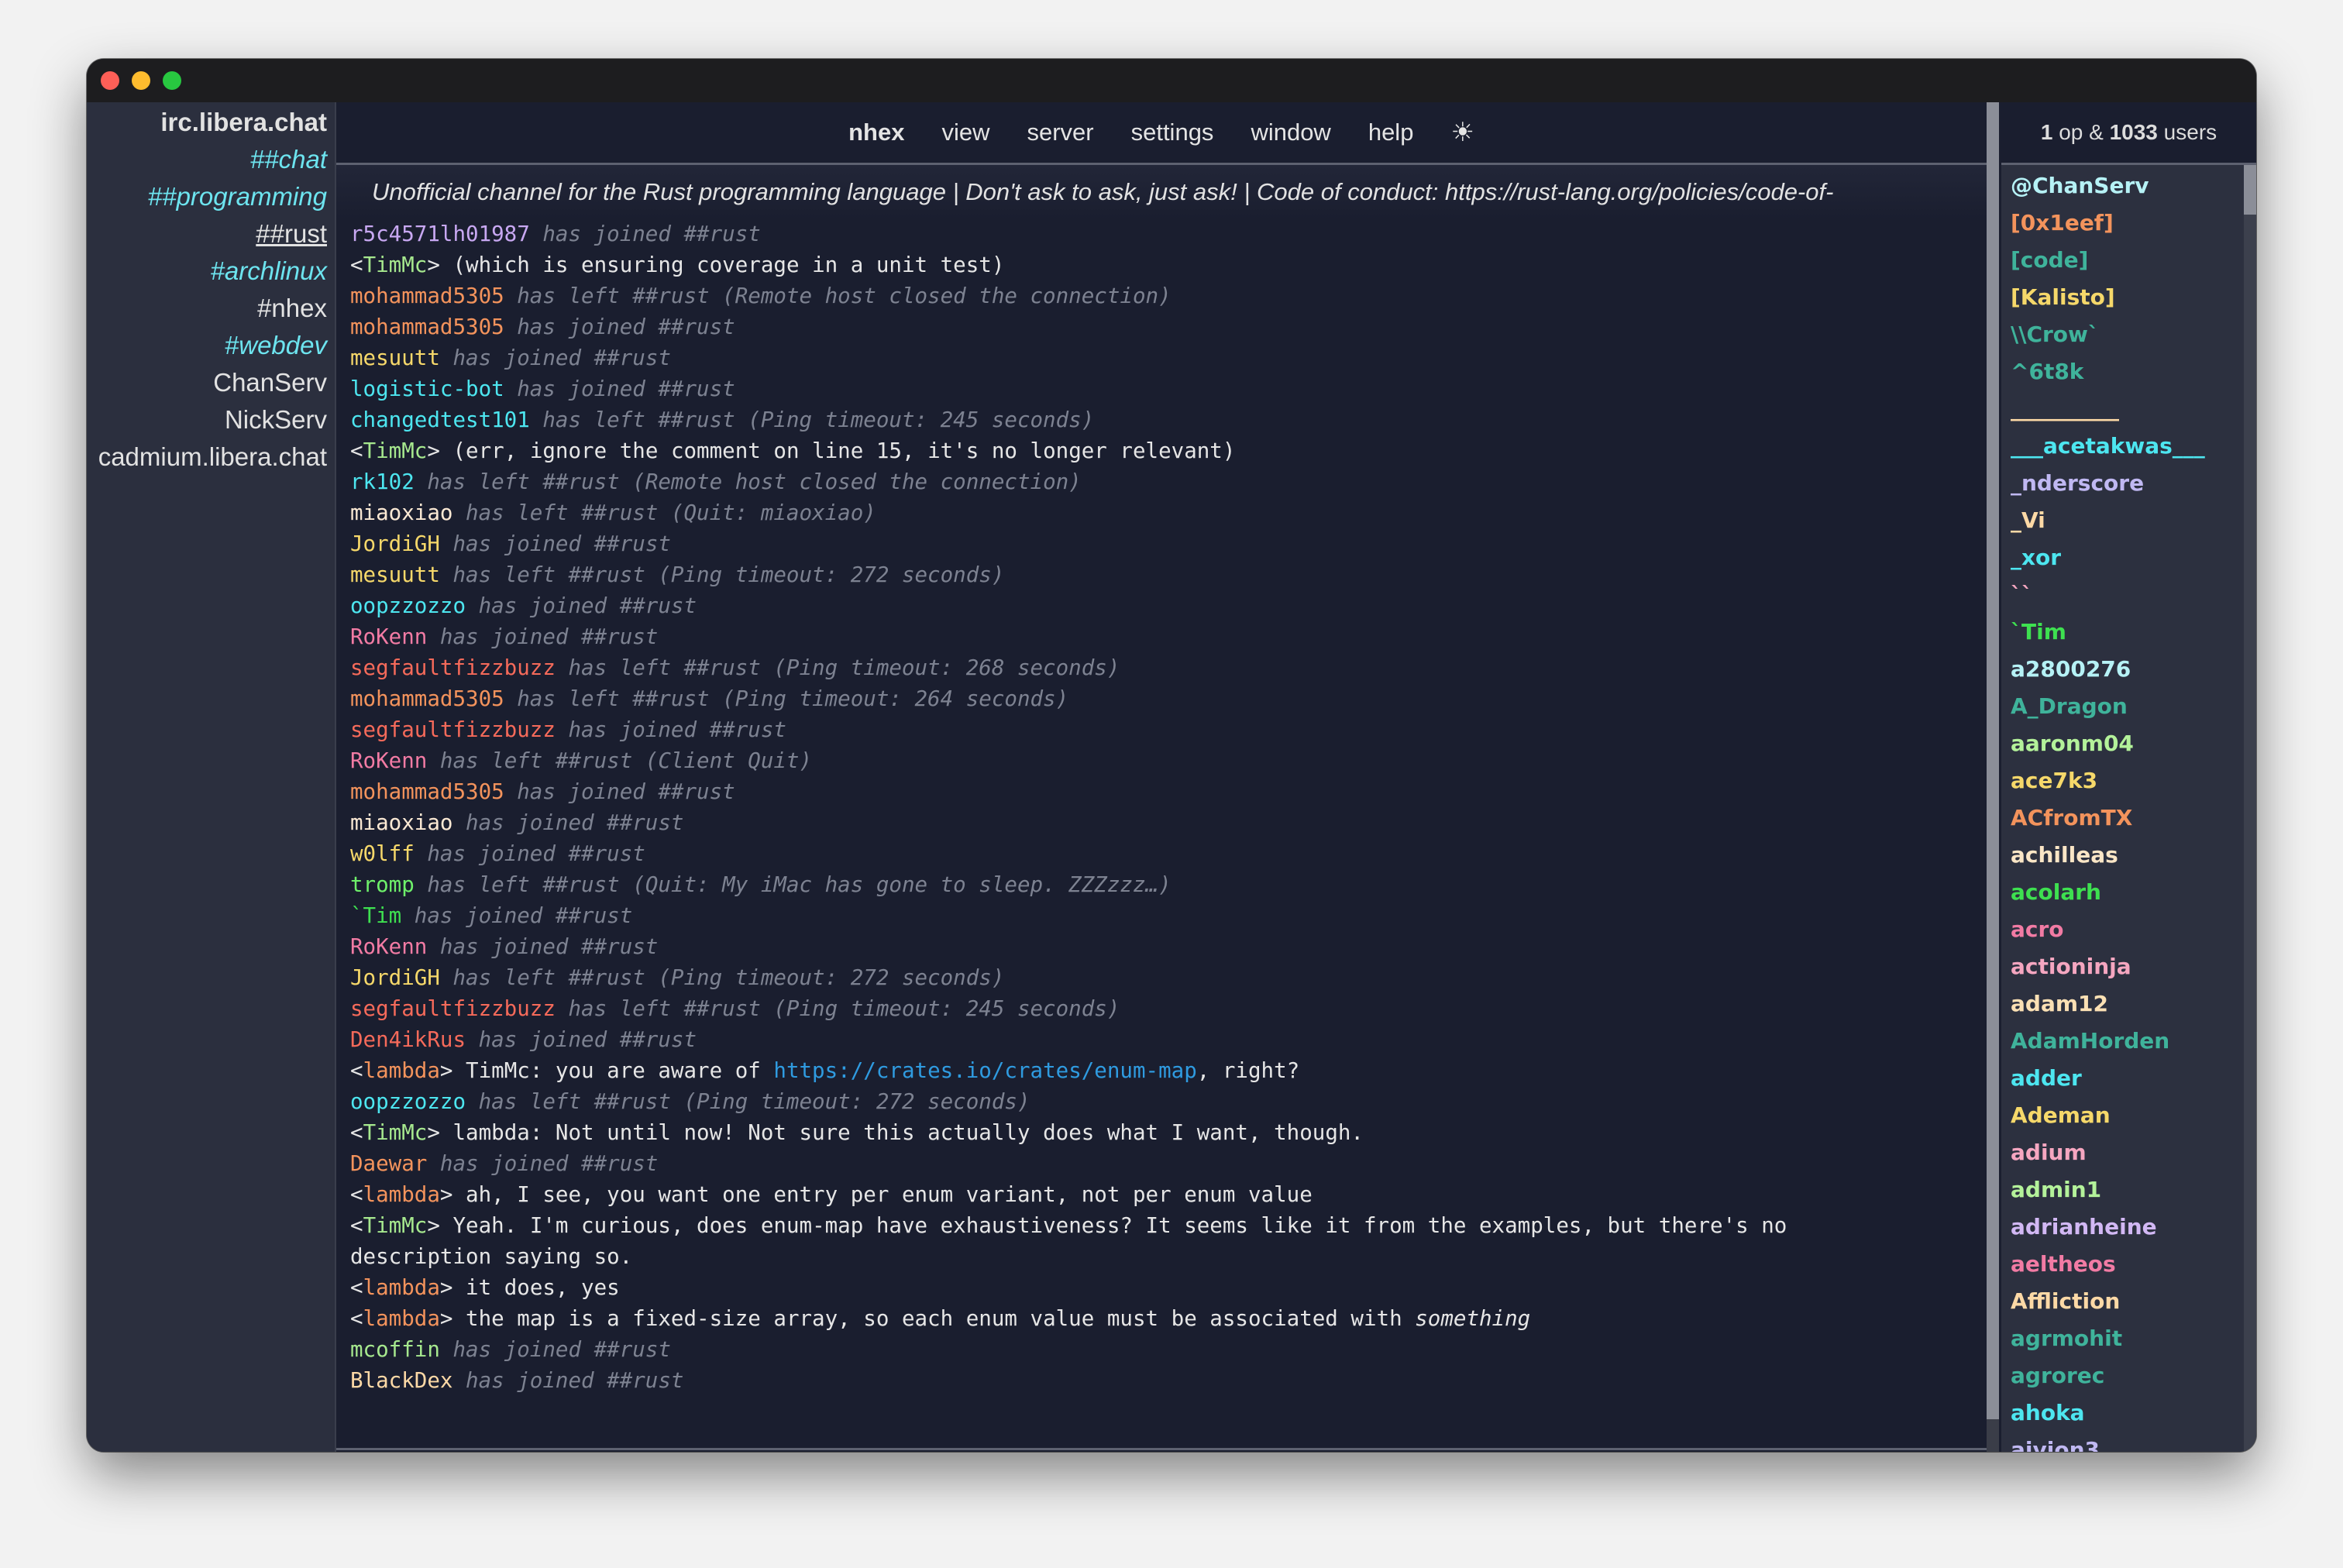 Image resolution: width=2343 pixels, height=1568 pixels. Describe the element at coordinates (269, 271) in the screenshot. I see `sidebar-item-archlinux: #archlinux` at that location.